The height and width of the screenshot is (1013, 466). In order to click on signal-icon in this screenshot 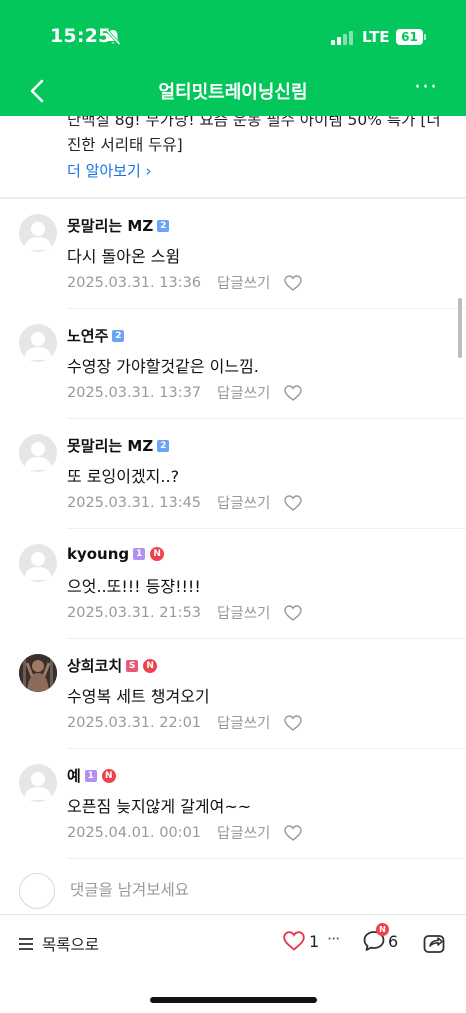, I will do `click(343, 38)`.